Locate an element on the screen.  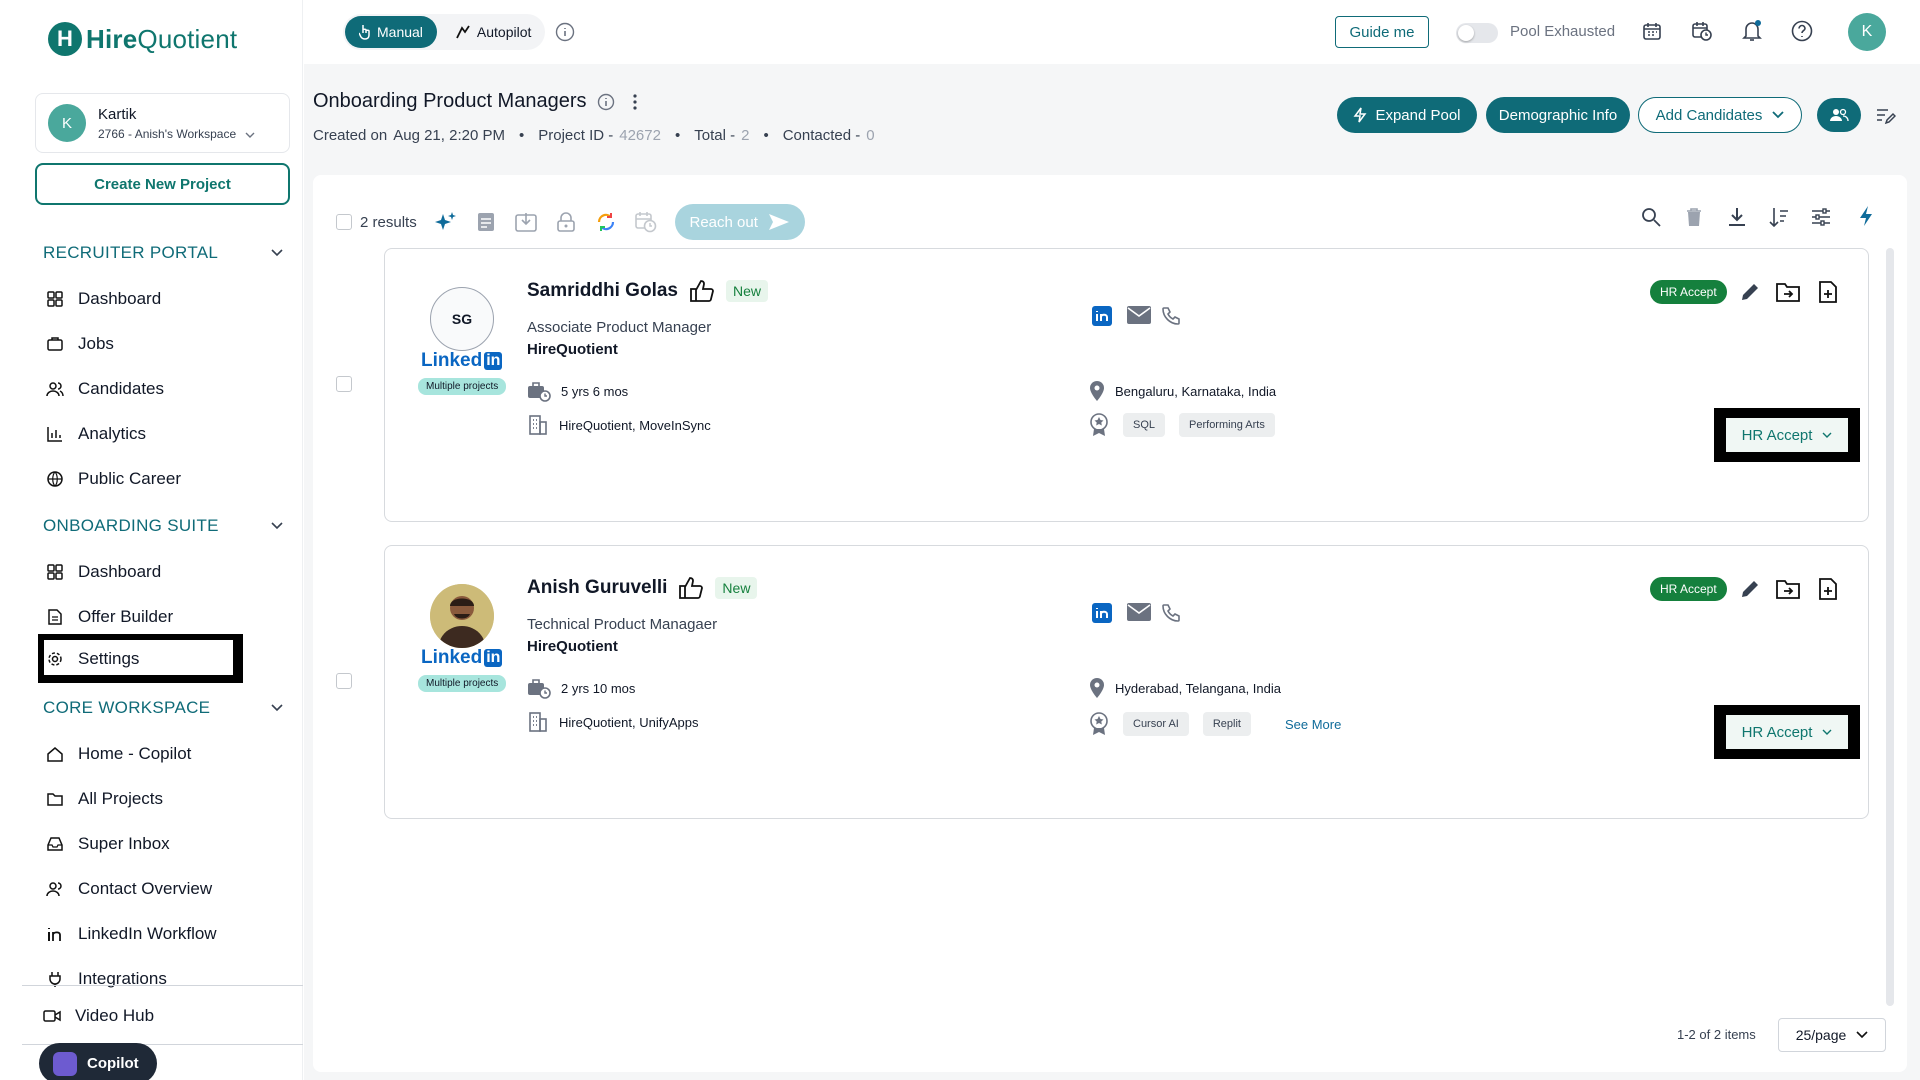
sidebar-item-label: Settings is located at coordinates (109, 658).